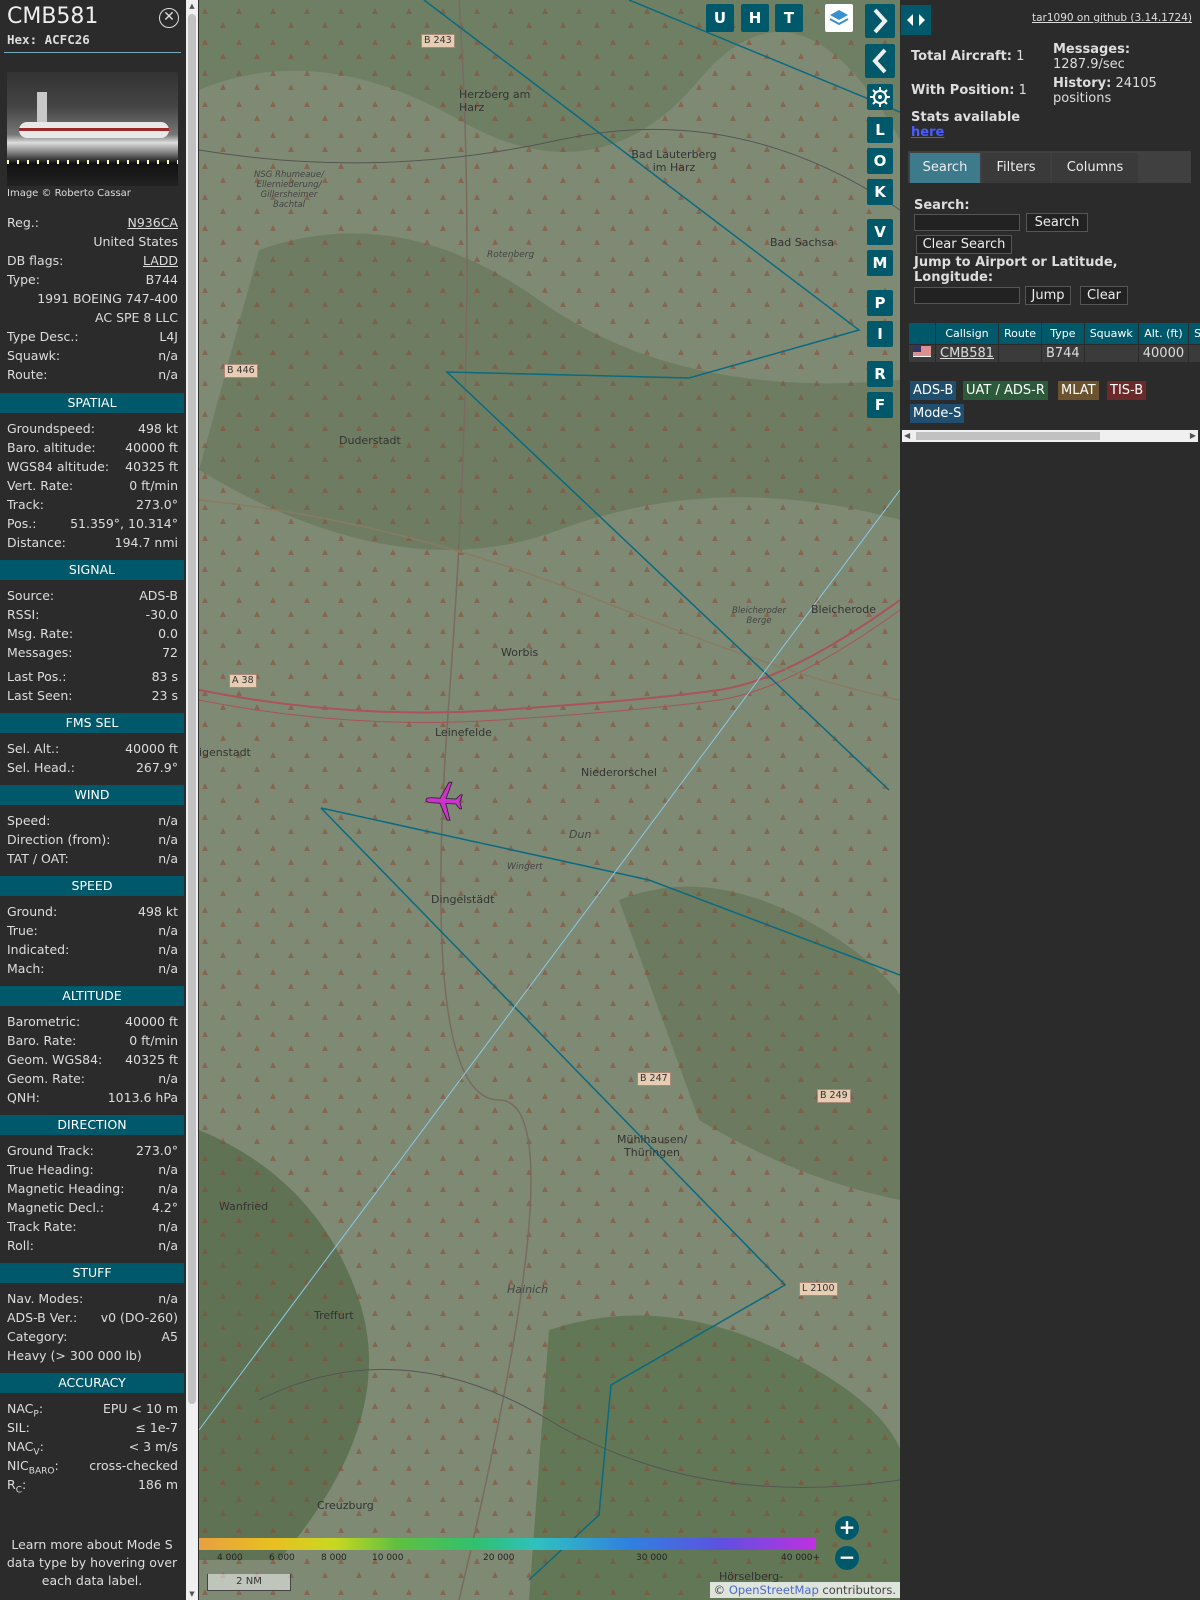 Image resolution: width=1200 pixels, height=1600 pixels. Describe the element at coordinates (169, 18) in the screenshot. I see `close-icon: ✕` at that location.